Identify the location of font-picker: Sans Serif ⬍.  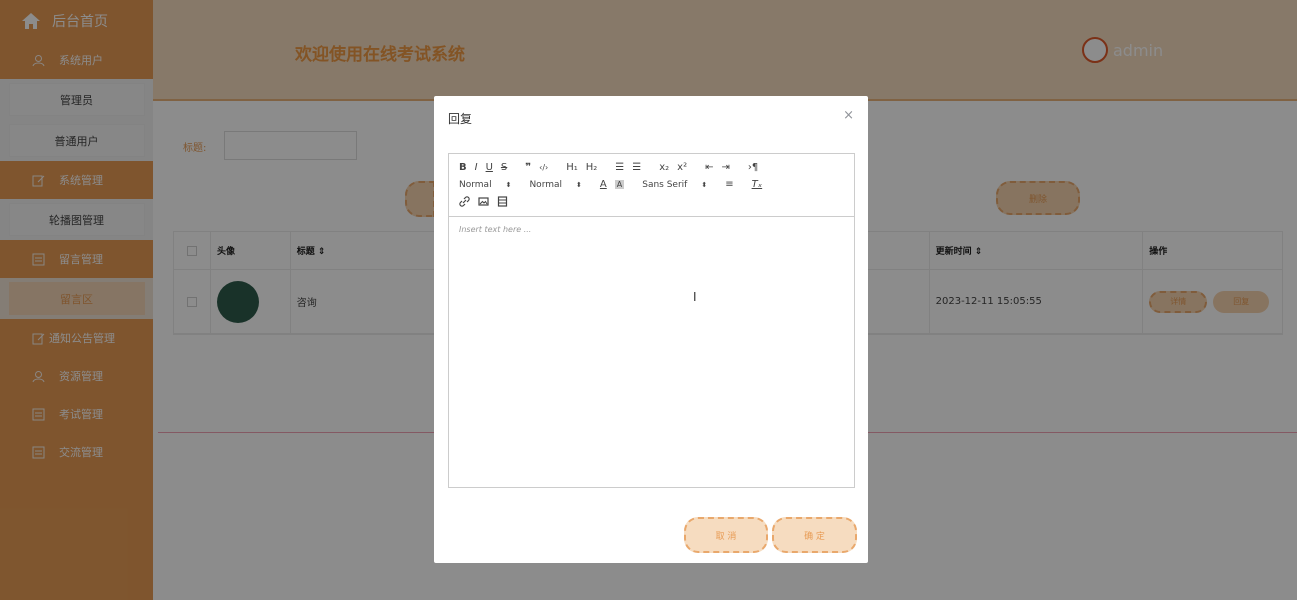
(674, 185).